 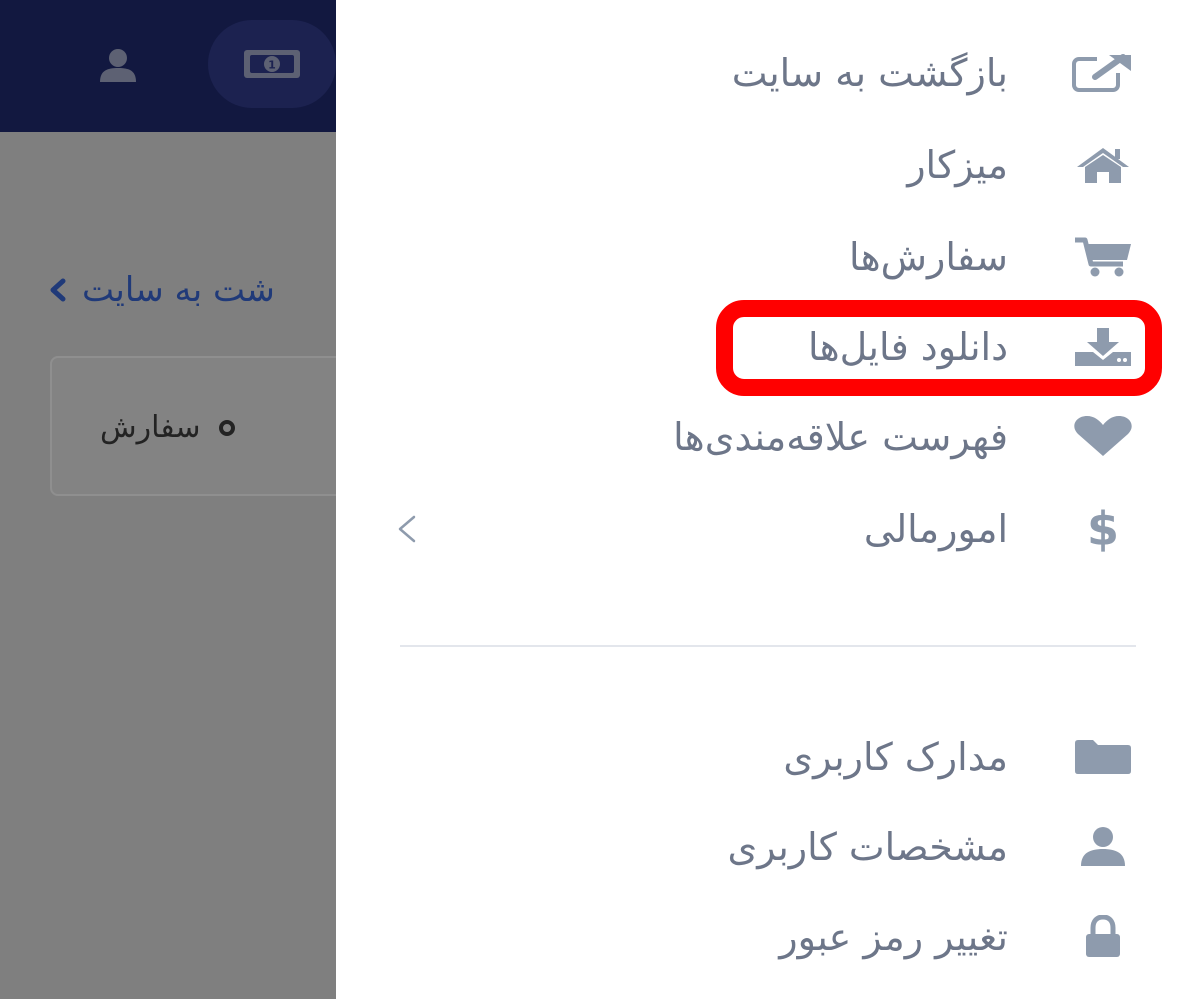 I want to click on home-icon, so click(x=1103, y=165).